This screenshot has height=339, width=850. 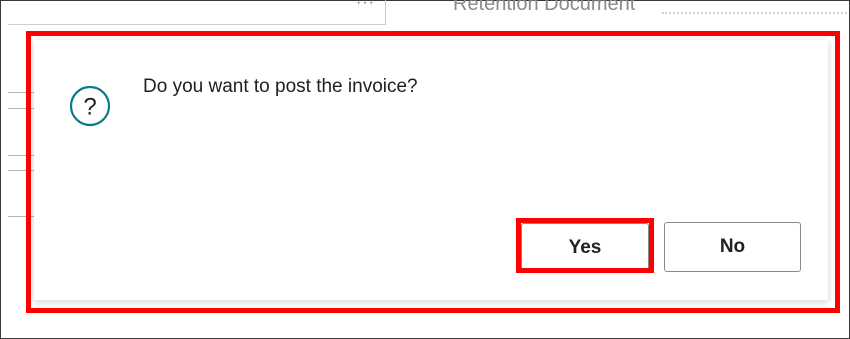 What do you see at coordinates (544, 7) in the screenshot?
I see `retention-document-label: Retention Document` at bounding box center [544, 7].